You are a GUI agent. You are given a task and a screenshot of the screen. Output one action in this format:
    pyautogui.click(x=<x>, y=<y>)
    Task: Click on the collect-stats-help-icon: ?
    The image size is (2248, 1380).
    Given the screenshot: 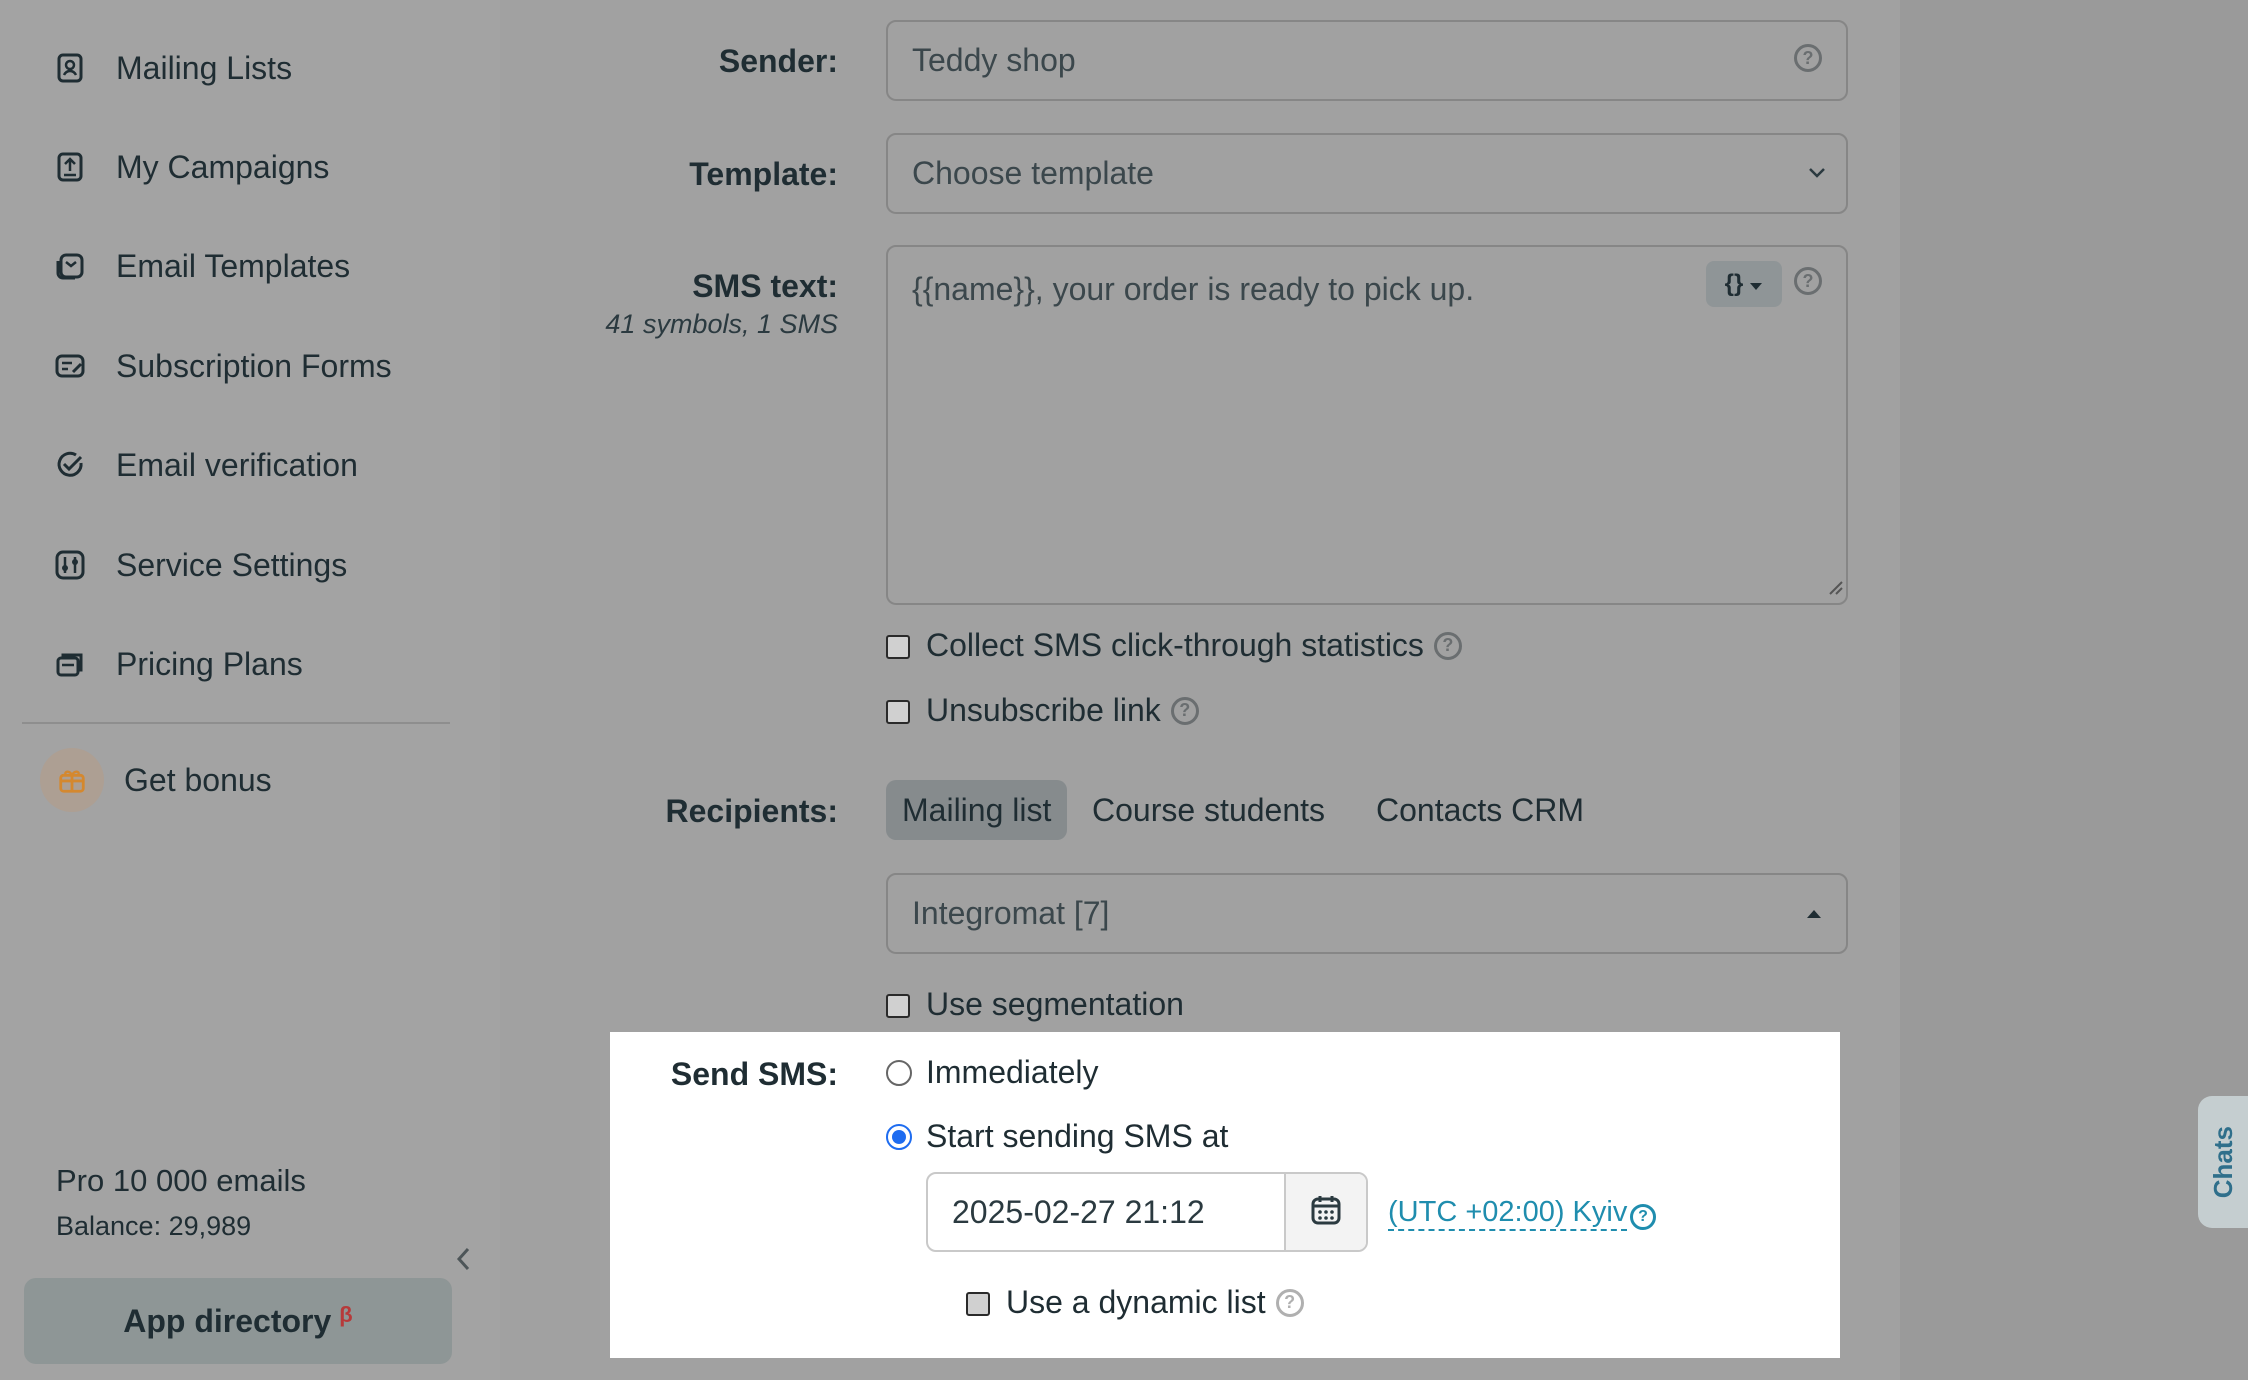 What is the action you would take?
    pyautogui.click(x=1447, y=645)
    